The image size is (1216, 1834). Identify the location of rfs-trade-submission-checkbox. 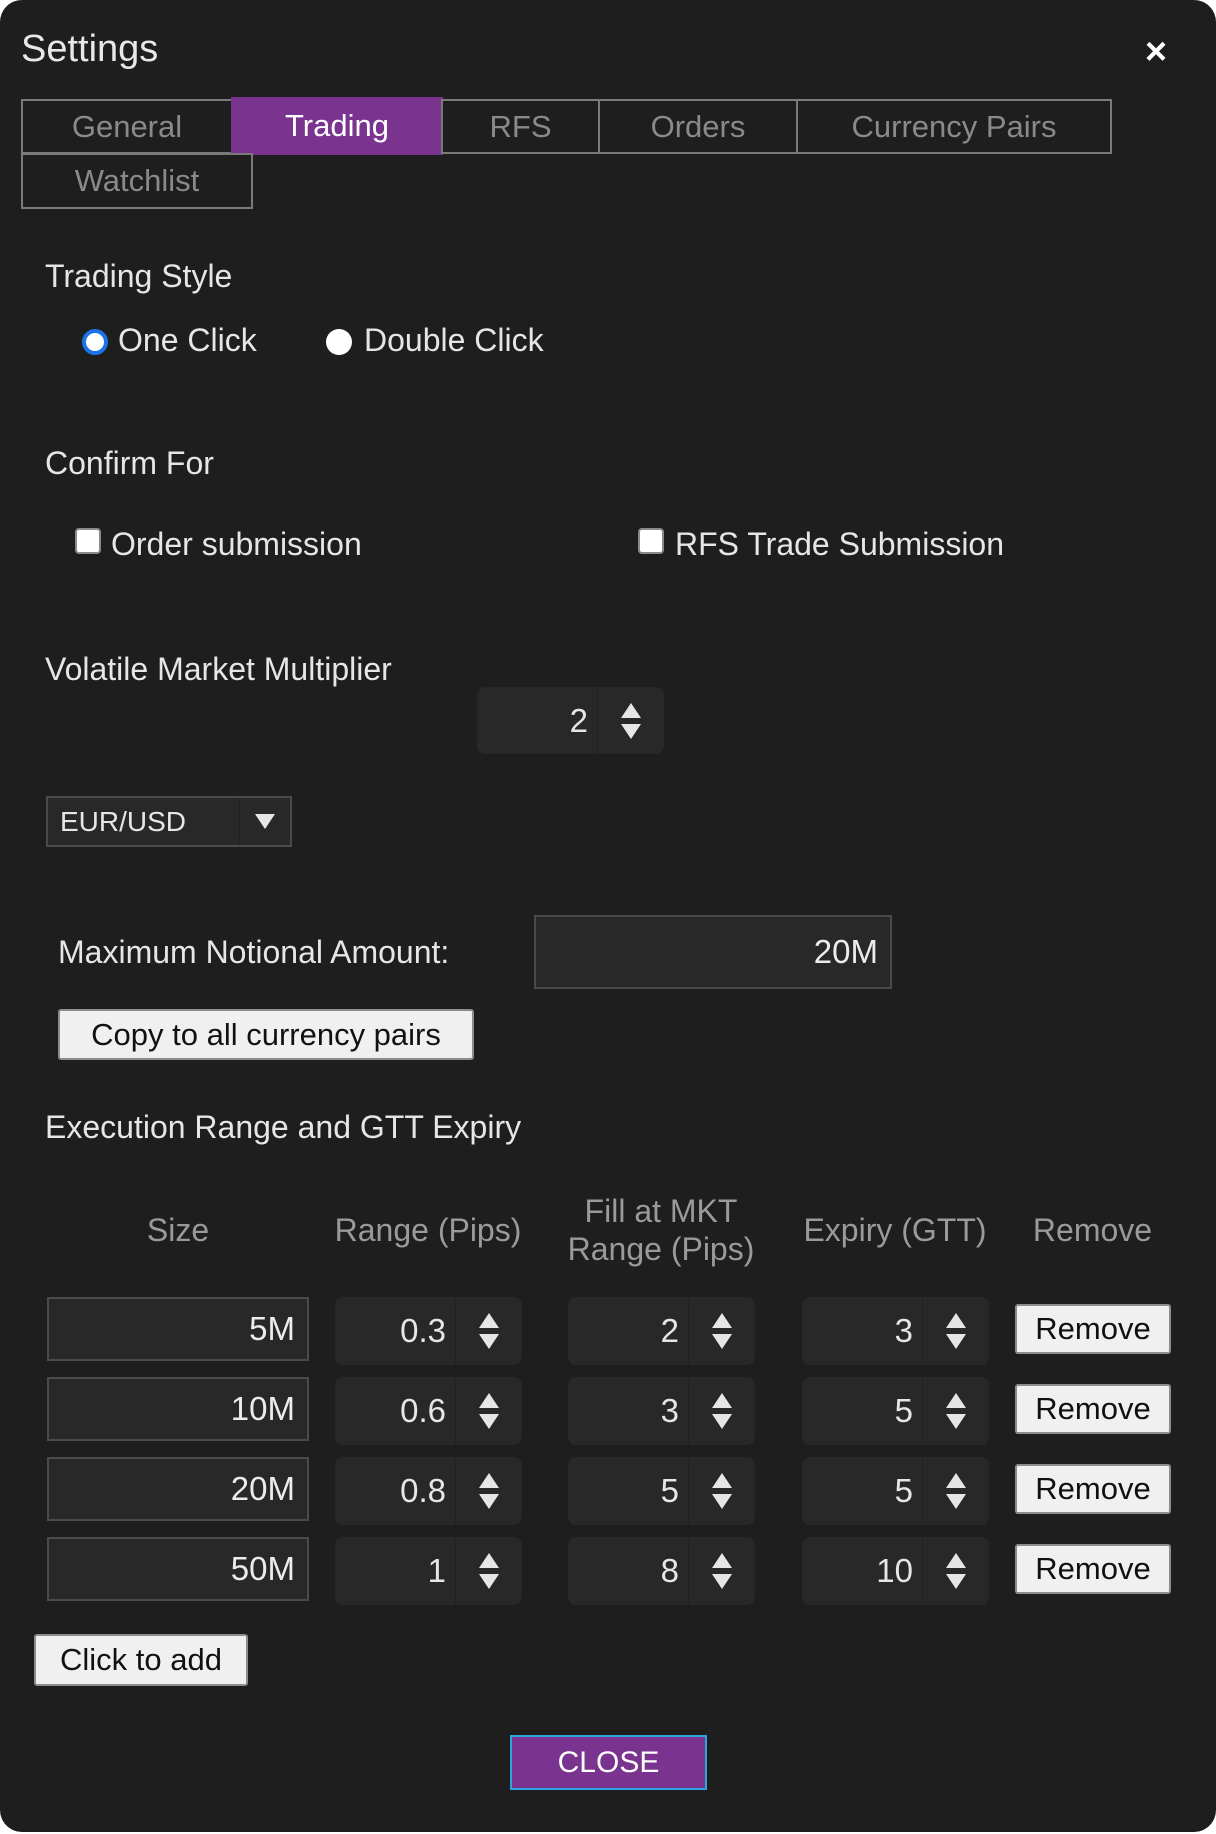
(651, 541).